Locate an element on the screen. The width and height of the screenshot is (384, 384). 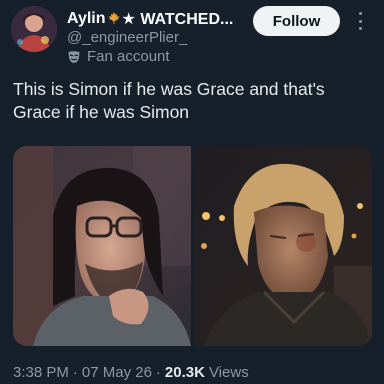
account-type-row: Fan account is located at coordinates (118, 56).